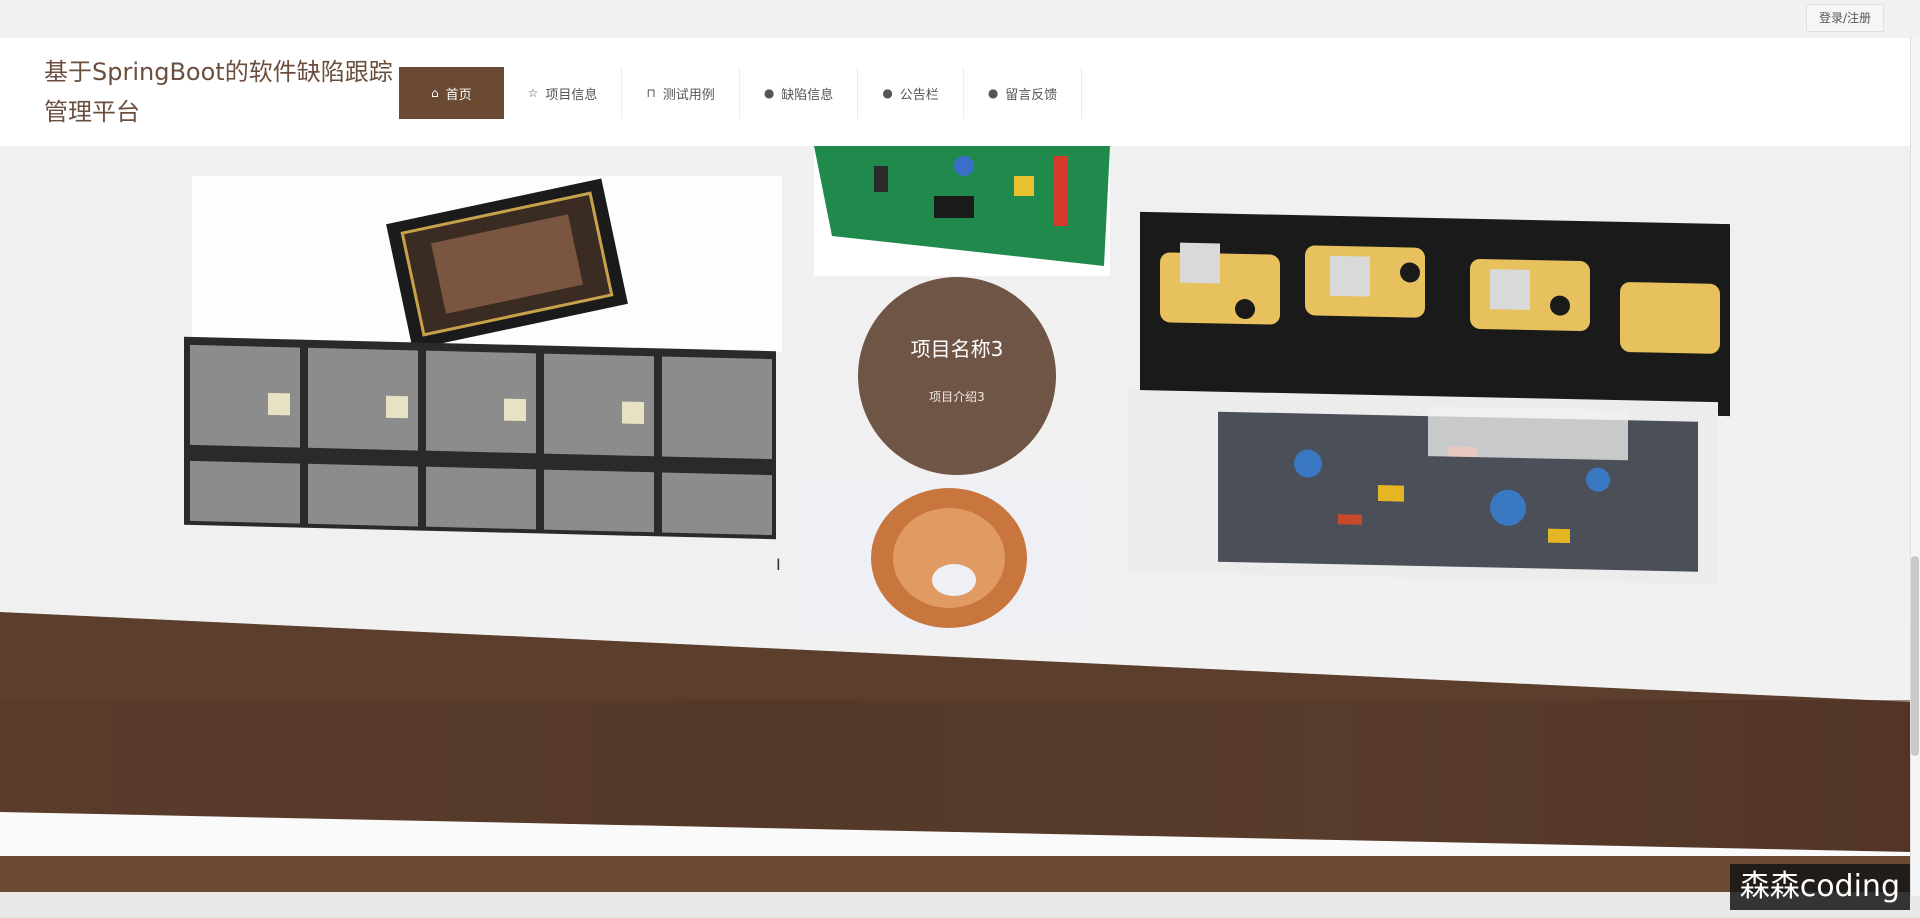 This screenshot has height=918, width=1920. I want to click on info-icon: ●, so click(993, 93).